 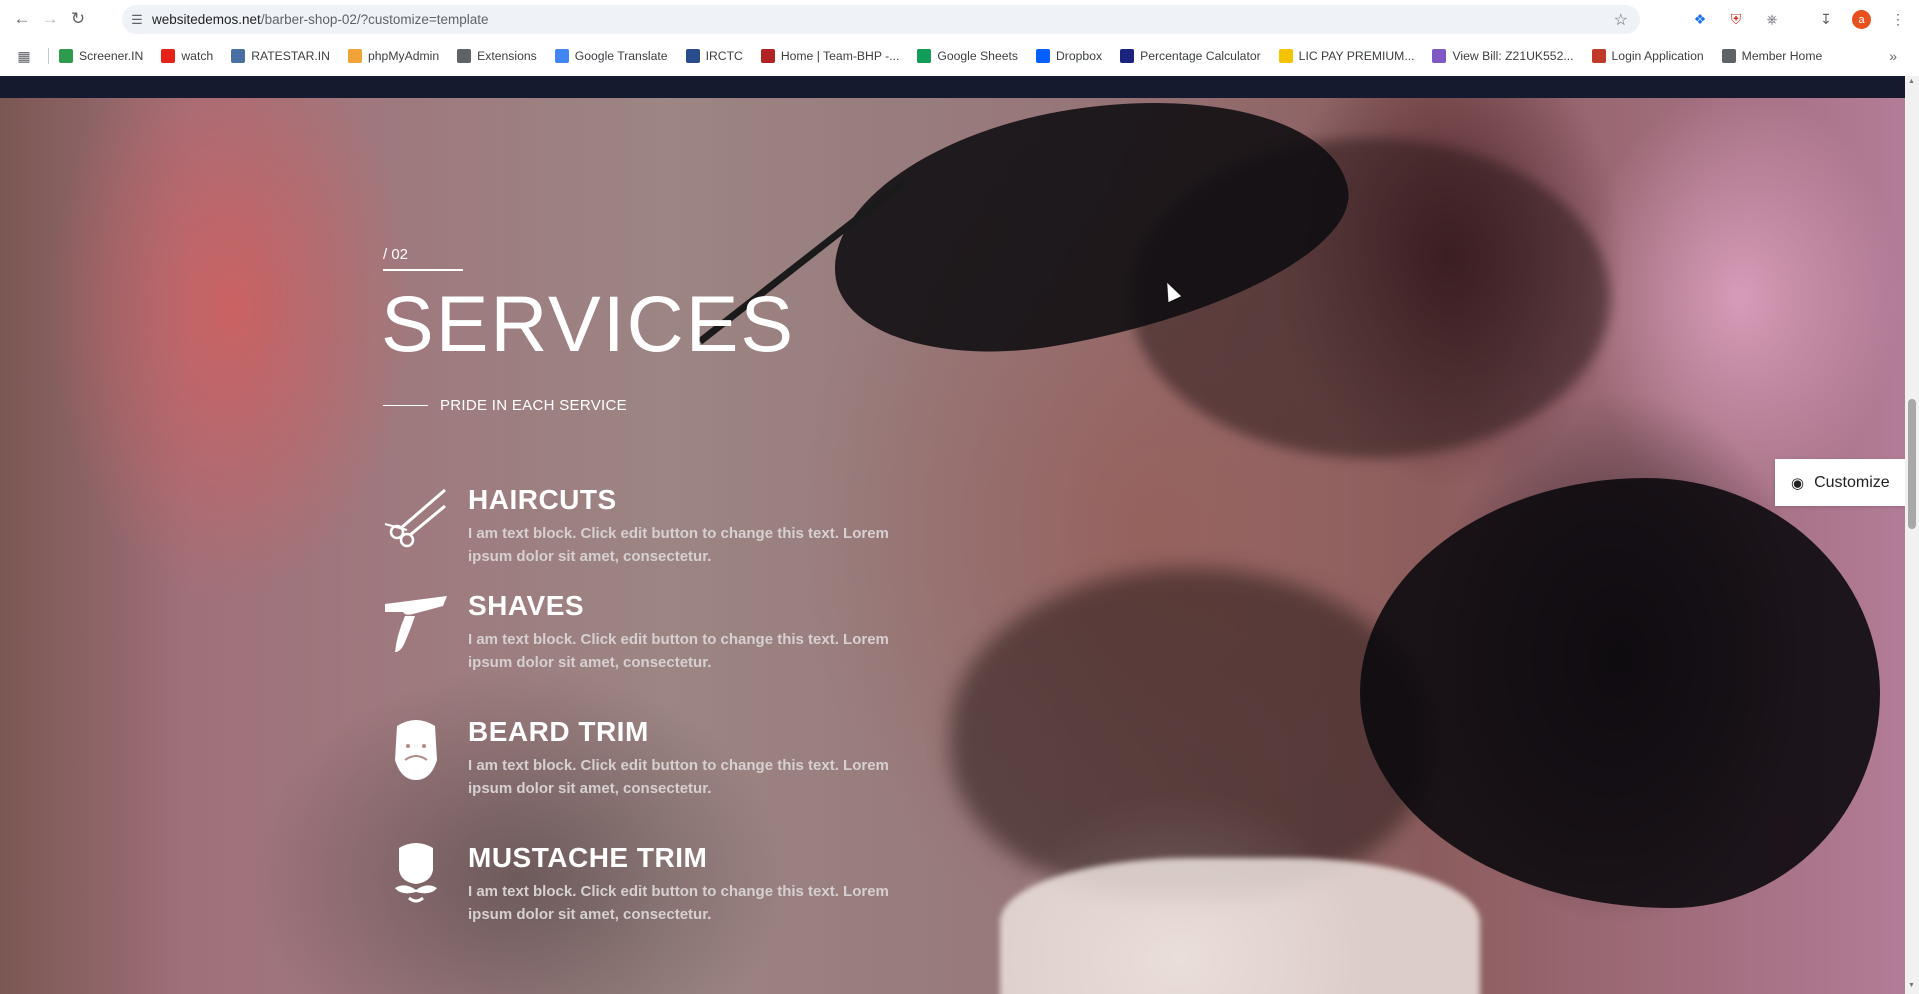 I want to click on bookmark-item: Google Sheets, so click(x=967, y=56).